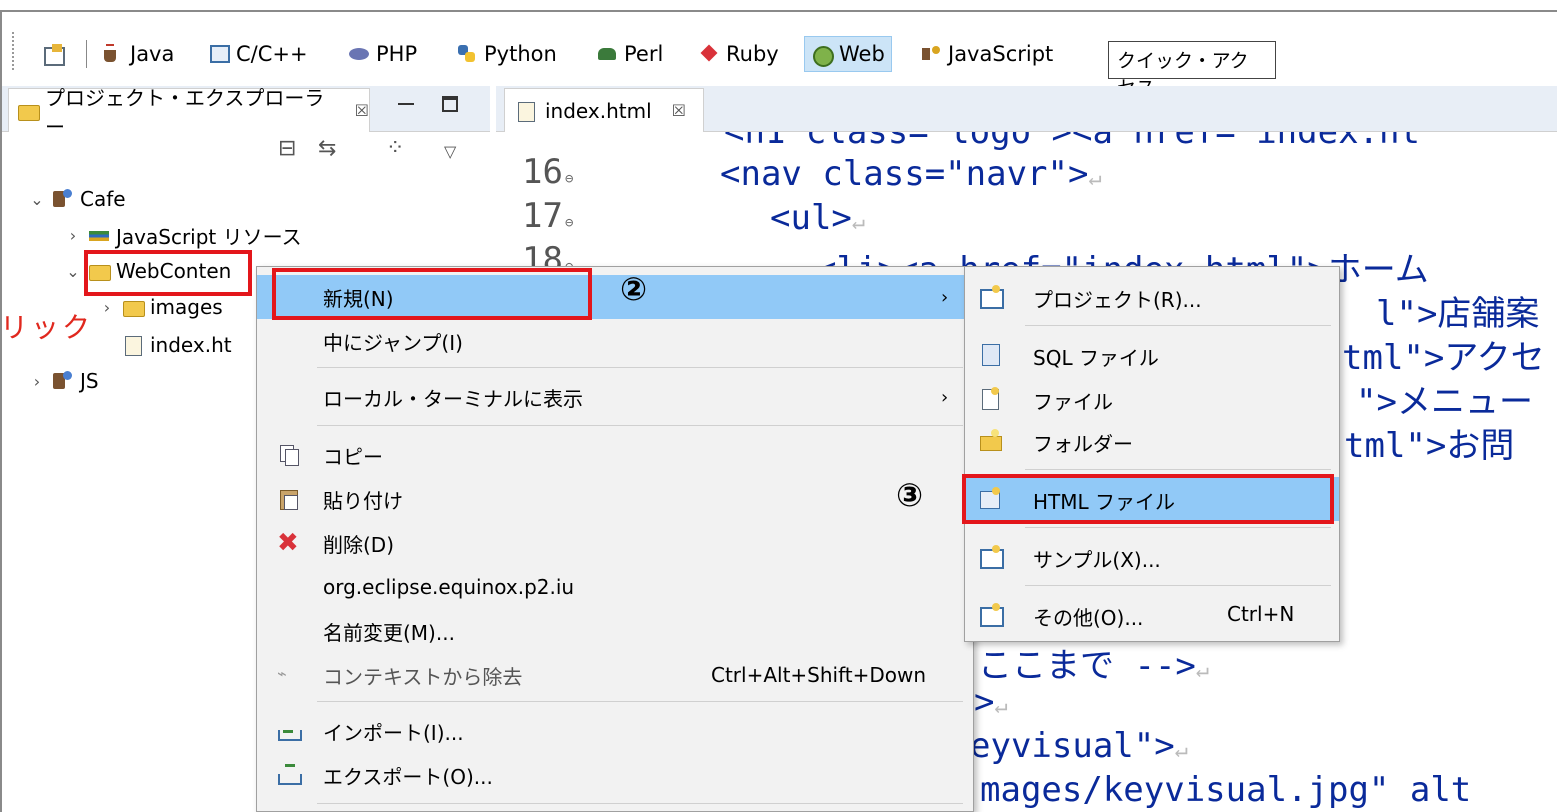  Describe the element at coordinates (615, 543) in the screenshot. I see `menu-item-delete: ✖ 削除(D)` at that location.